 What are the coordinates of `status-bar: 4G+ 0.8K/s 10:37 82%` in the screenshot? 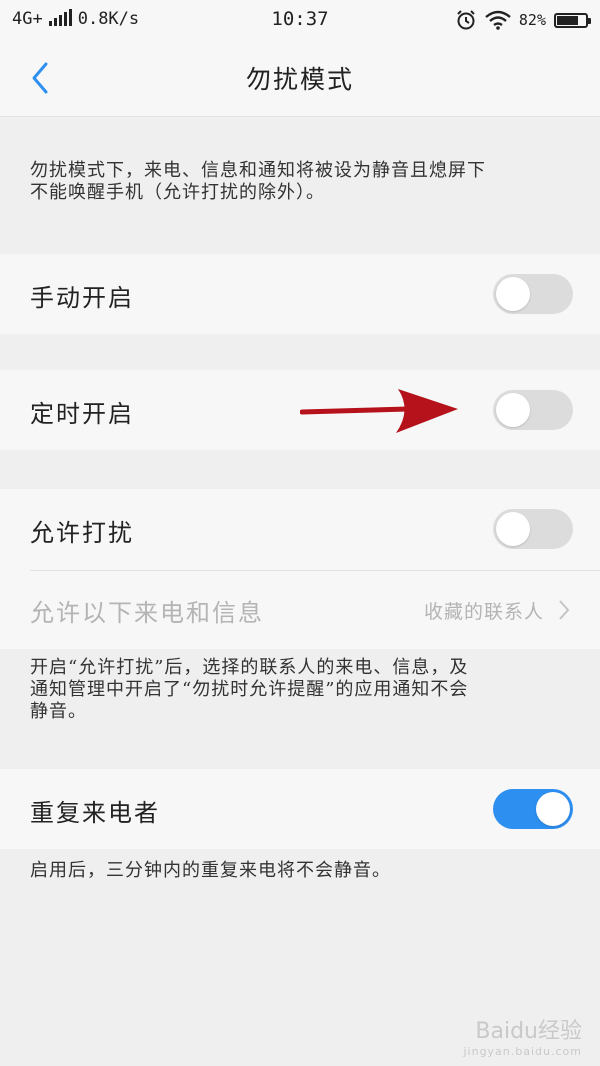 It's located at (300, 20).